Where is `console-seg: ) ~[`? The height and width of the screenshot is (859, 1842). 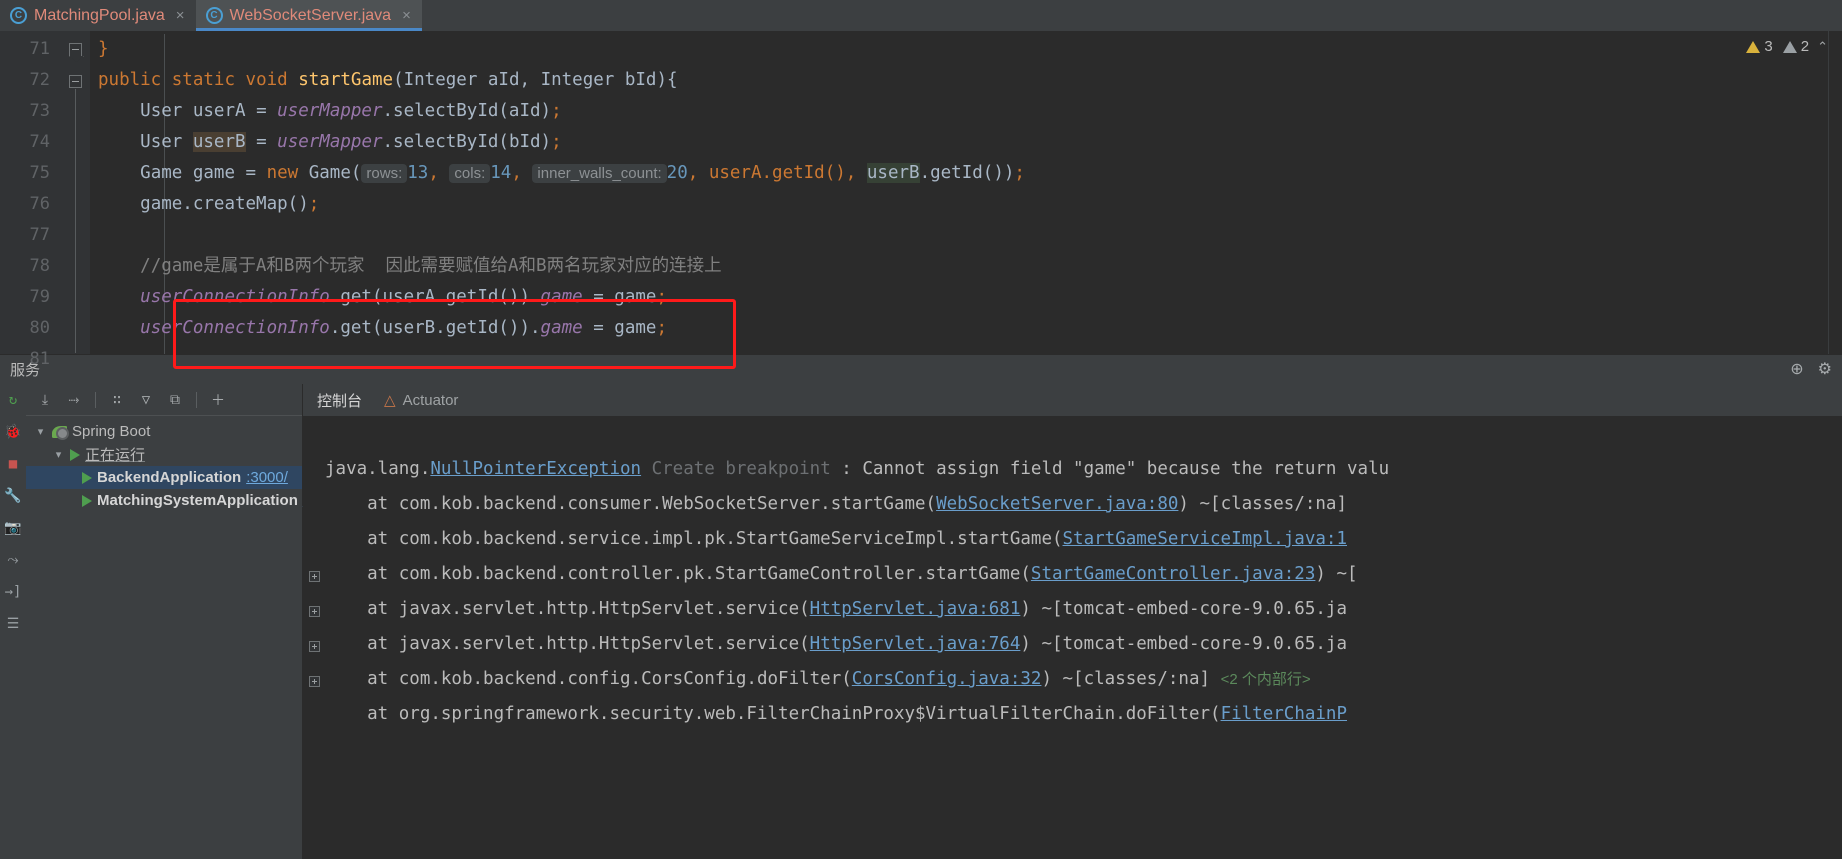 console-seg: ) ~[ is located at coordinates (1336, 574).